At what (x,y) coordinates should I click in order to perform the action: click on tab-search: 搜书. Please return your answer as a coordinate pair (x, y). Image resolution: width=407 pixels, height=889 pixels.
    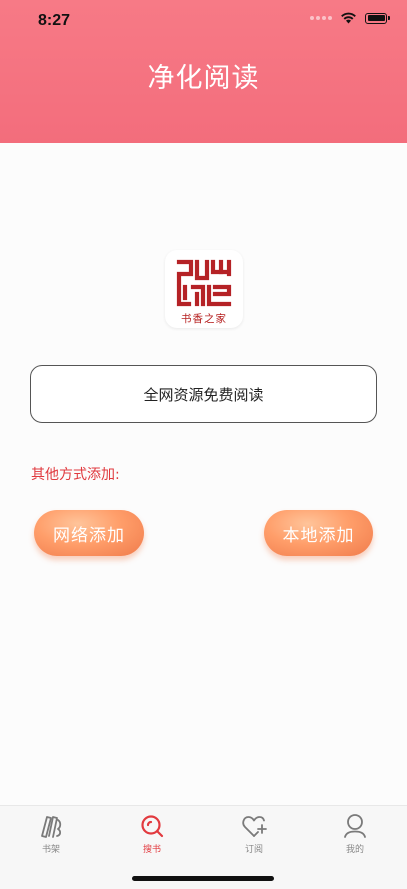
    Looking at the image, I should click on (152, 833).